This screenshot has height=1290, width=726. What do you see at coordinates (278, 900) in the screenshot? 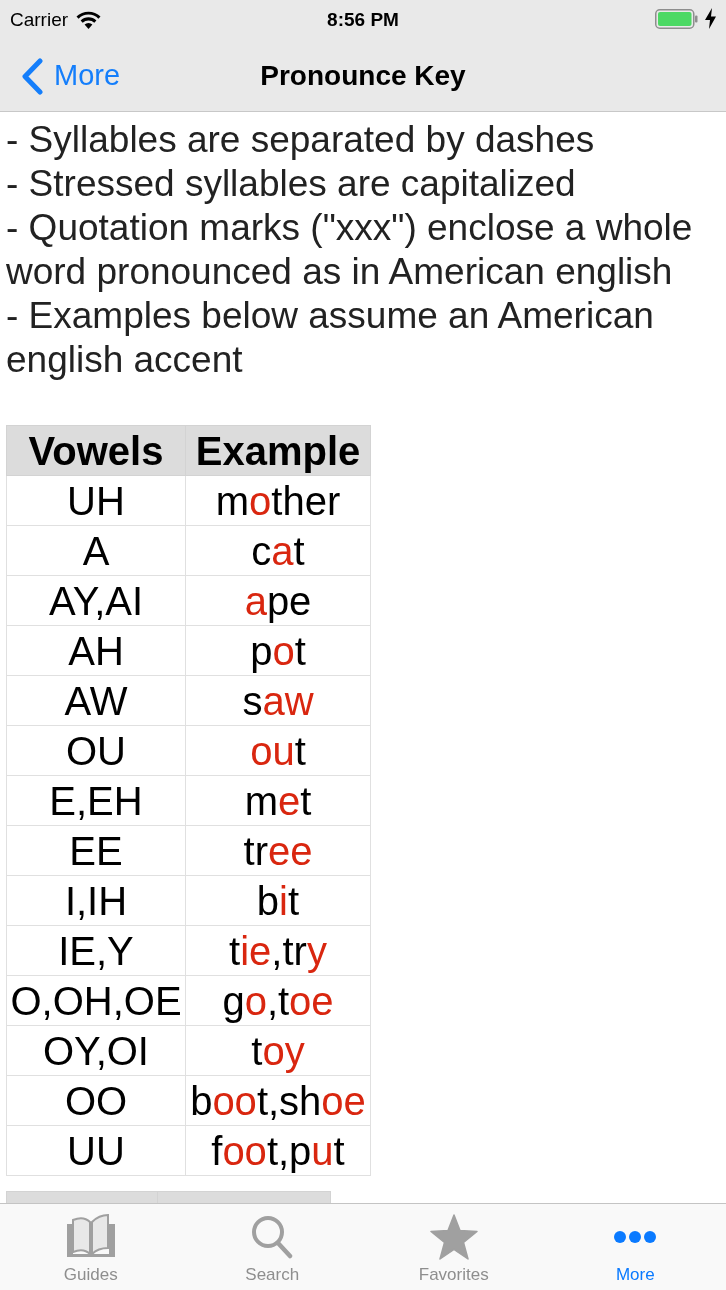
I see `example-cell: bit` at bounding box center [278, 900].